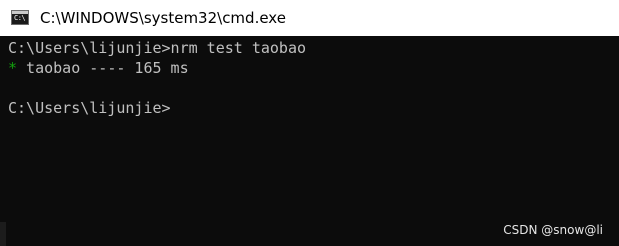 The height and width of the screenshot is (246, 619). I want to click on cmd-icon-glyph: C:\, so click(20, 18).